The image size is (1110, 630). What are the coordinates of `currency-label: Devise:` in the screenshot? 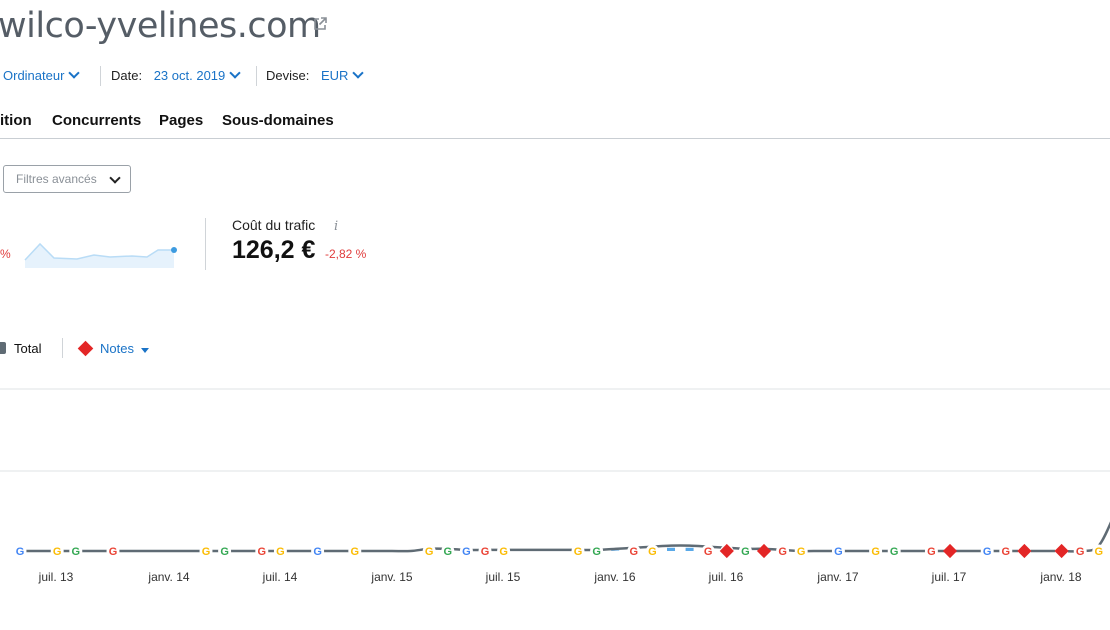 It's located at (288, 75).